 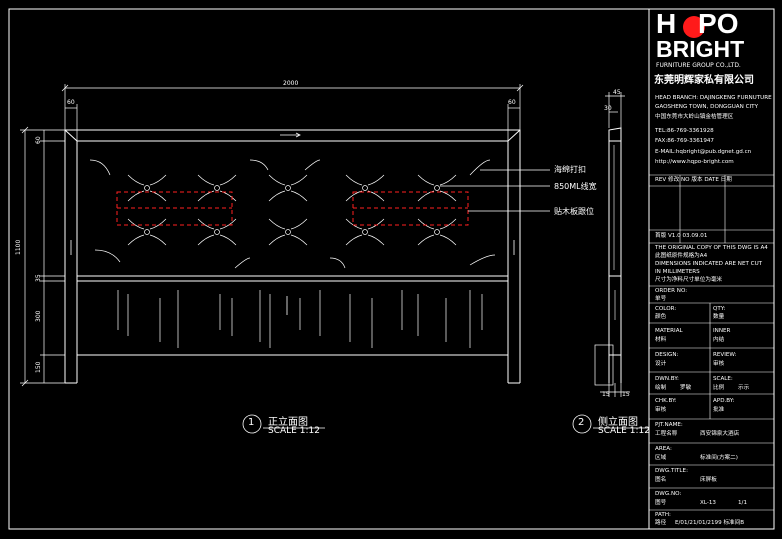 I want to click on side-dim-bottom-right: 15, so click(x=626, y=394).